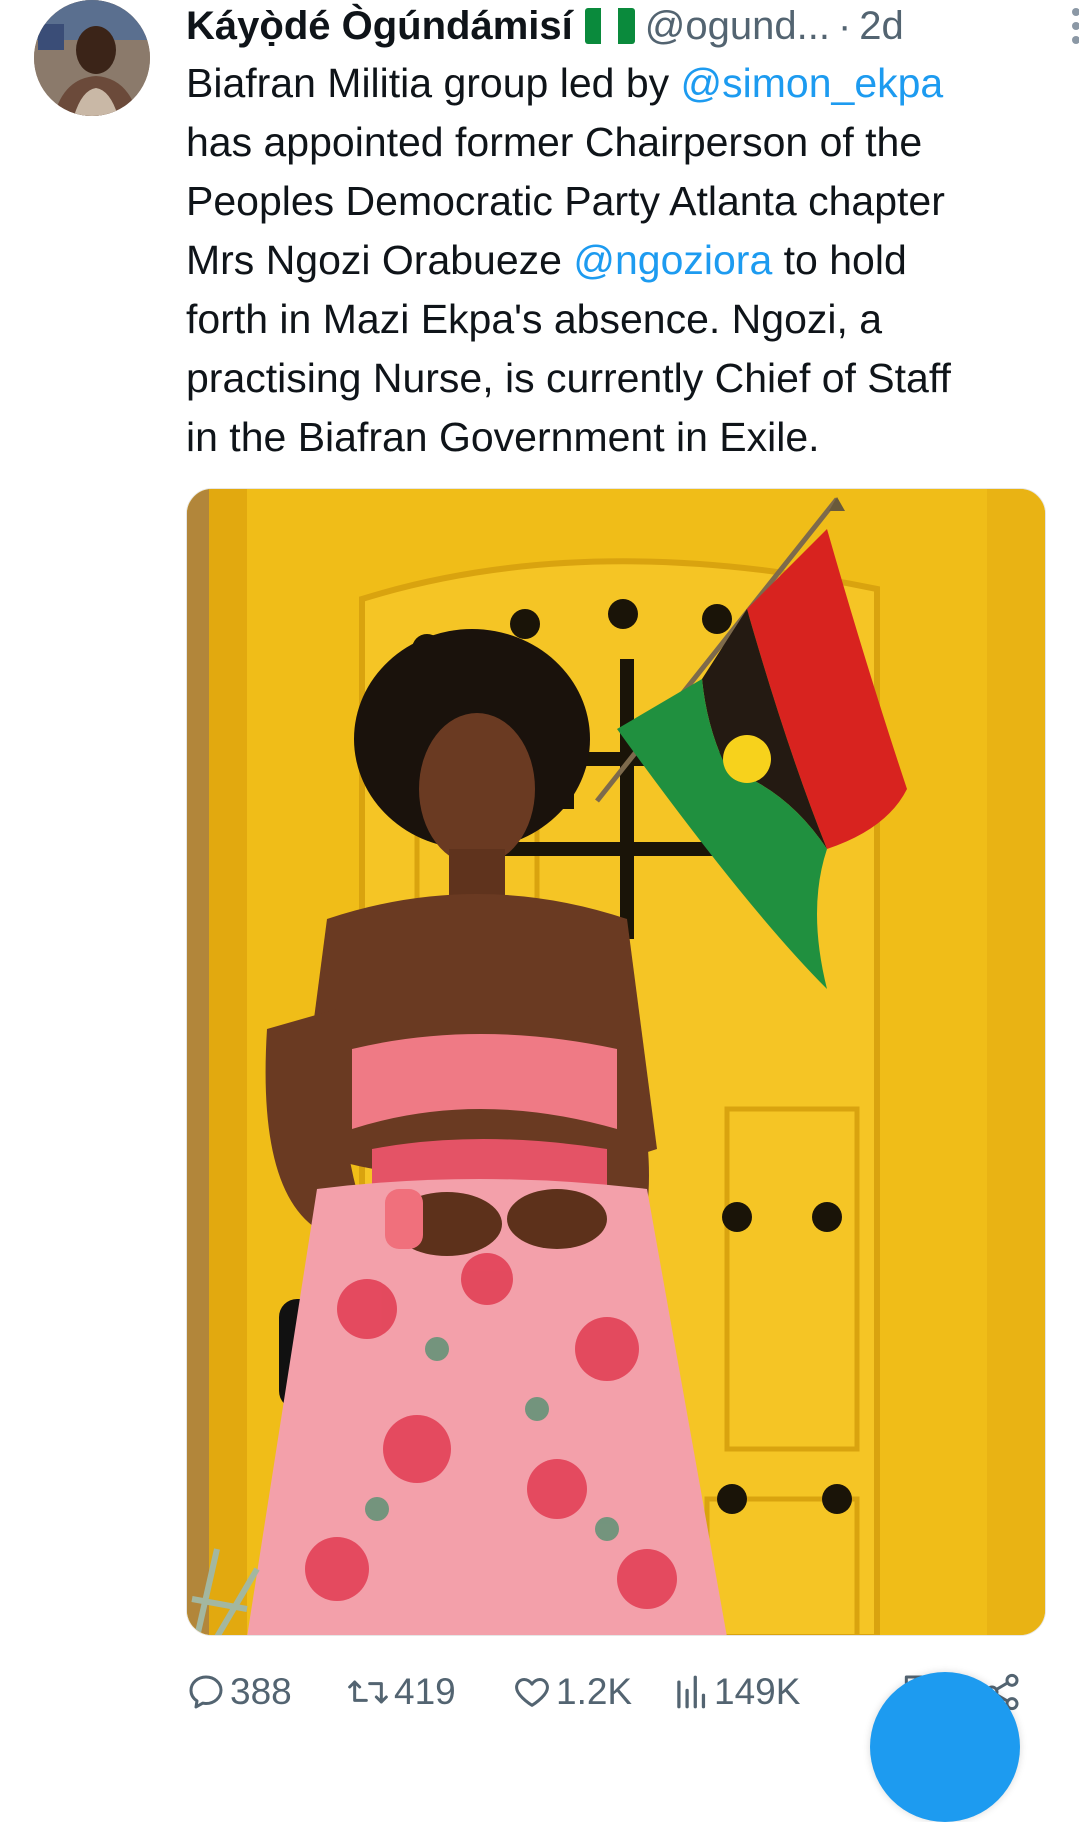  Describe the element at coordinates (945, 1747) in the screenshot. I see `compose-fab-button` at that location.